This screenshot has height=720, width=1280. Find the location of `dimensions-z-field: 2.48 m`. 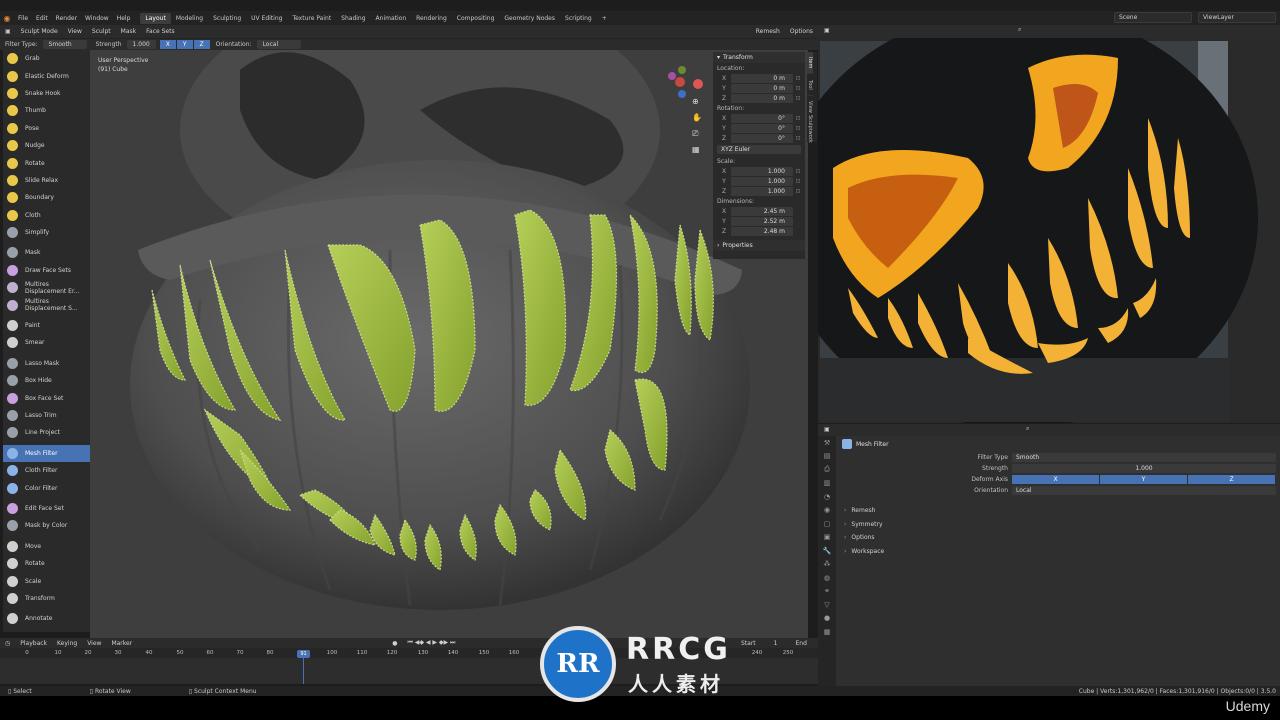

dimensions-z-field: 2.48 m is located at coordinates (762, 231).